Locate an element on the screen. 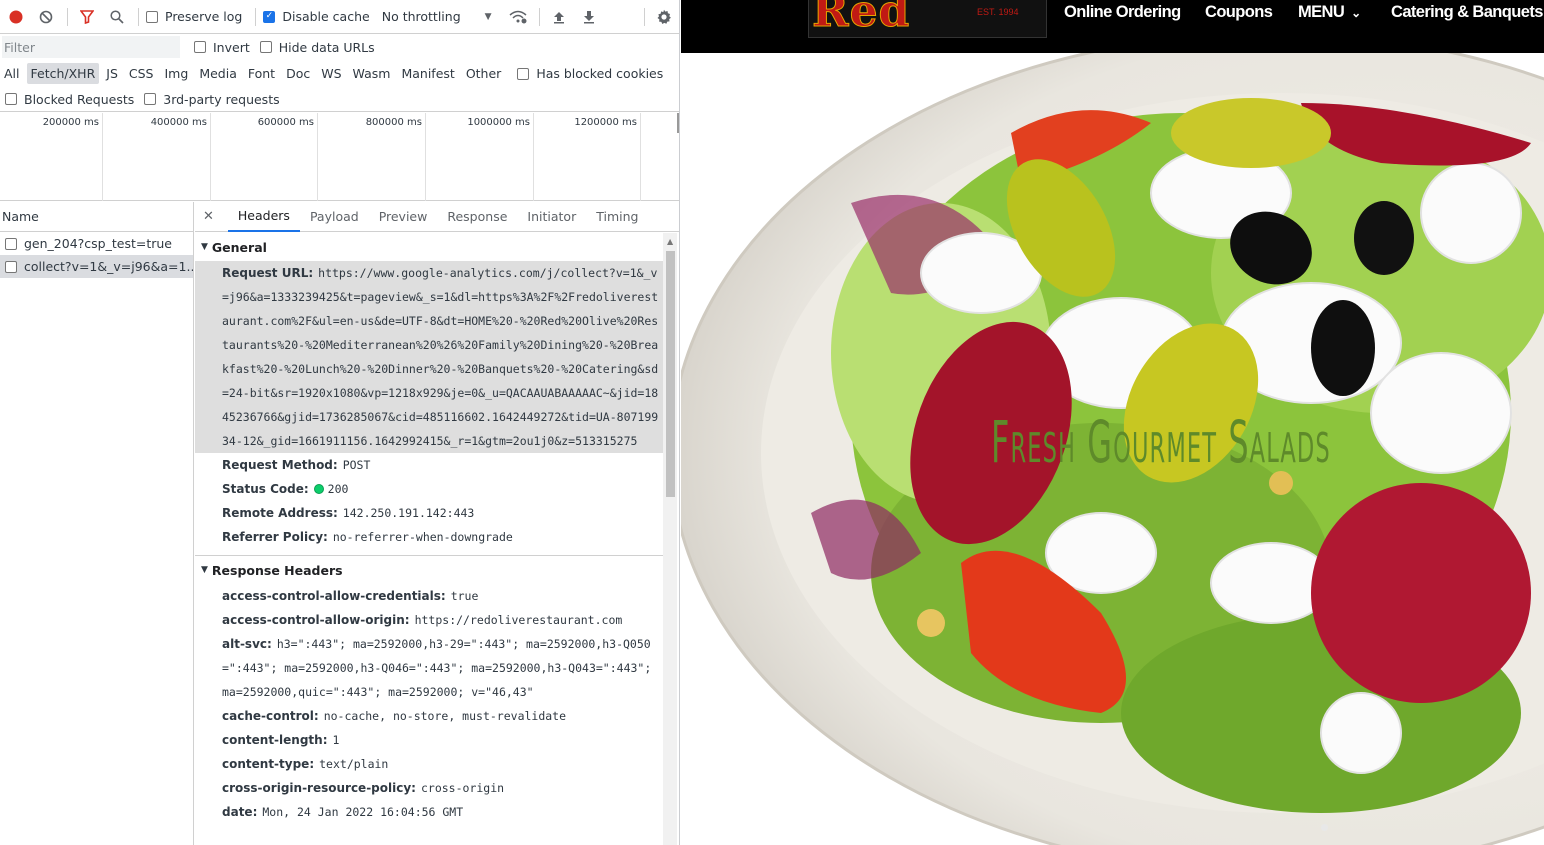 The width and height of the screenshot is (1544, 845). search-icon is located at coordinates (117, 17).